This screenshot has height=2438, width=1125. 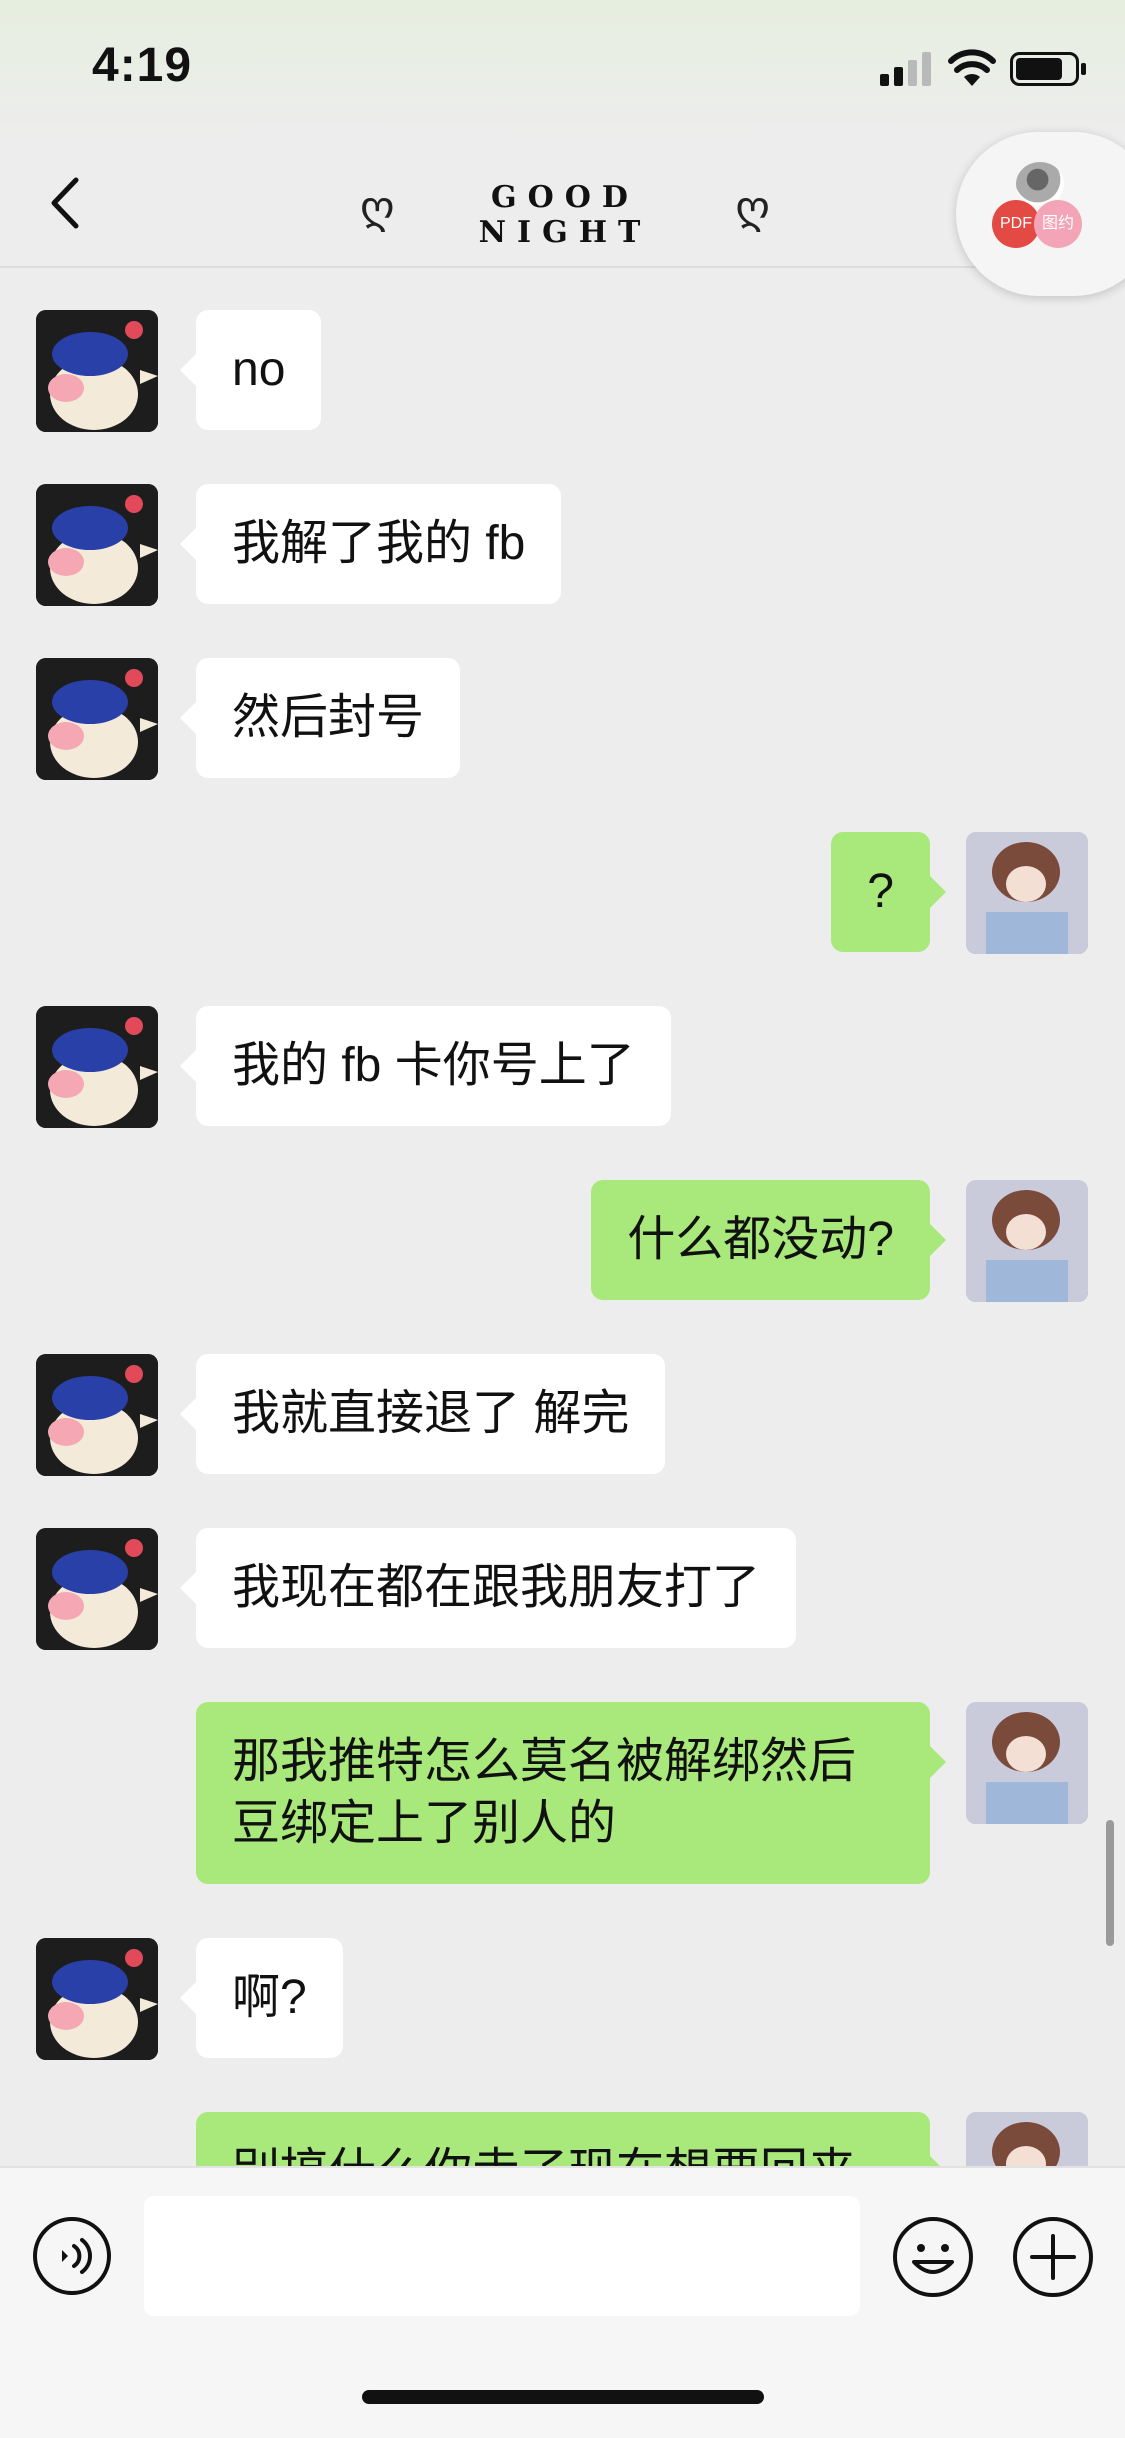 I want to click on title-decoration-left: ღ, so click(x=377, y=207).